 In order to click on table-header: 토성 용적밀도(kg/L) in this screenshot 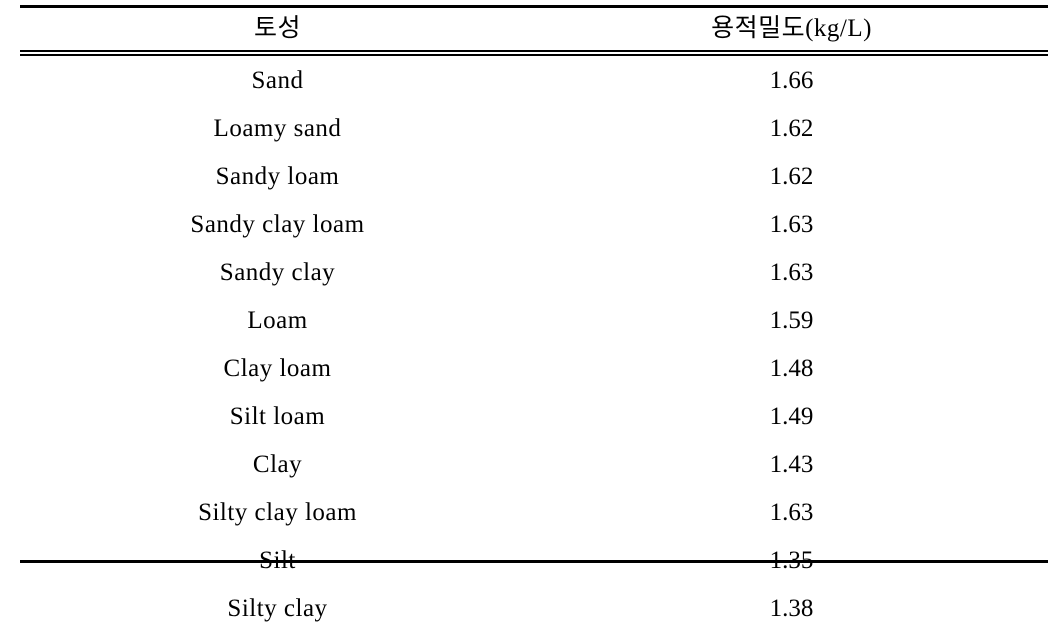, I will do `click(534, 30)`.